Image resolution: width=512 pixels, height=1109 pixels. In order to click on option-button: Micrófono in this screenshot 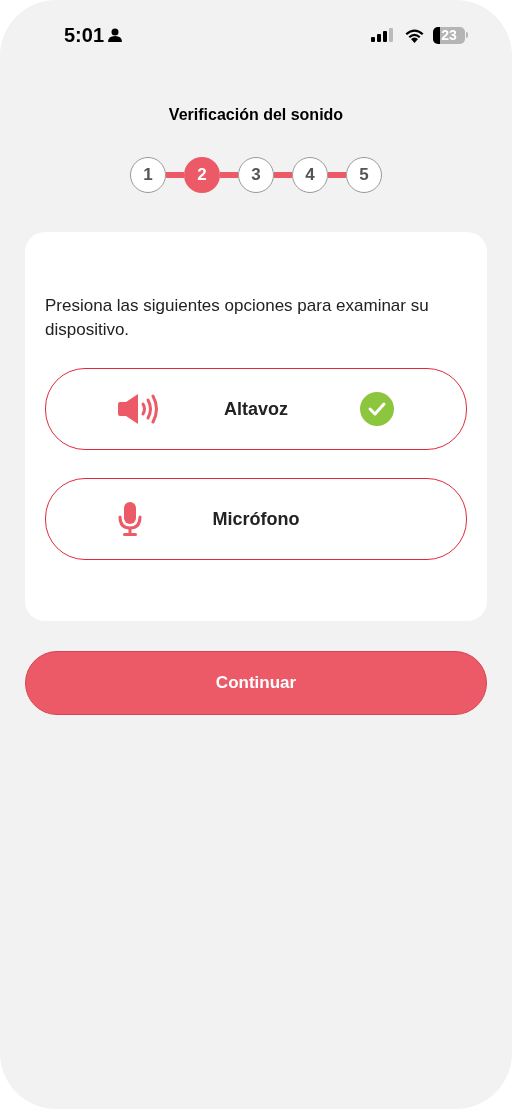, I will do `click(256, 519)`.